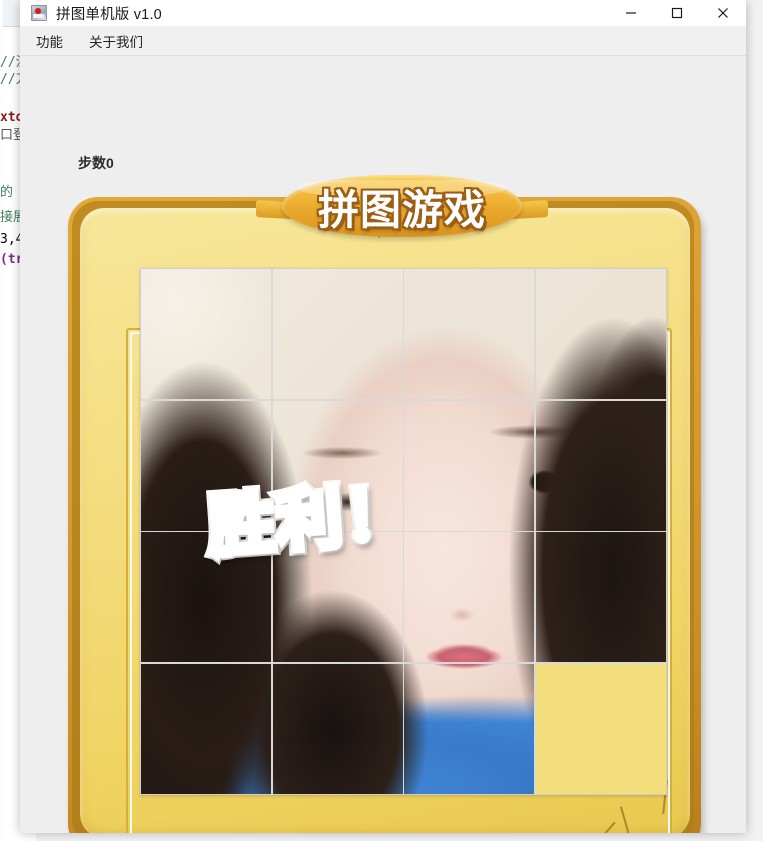 The width and height of the screenshot is (763, 841). I want to click on code-line: 的, so click(7, 192).